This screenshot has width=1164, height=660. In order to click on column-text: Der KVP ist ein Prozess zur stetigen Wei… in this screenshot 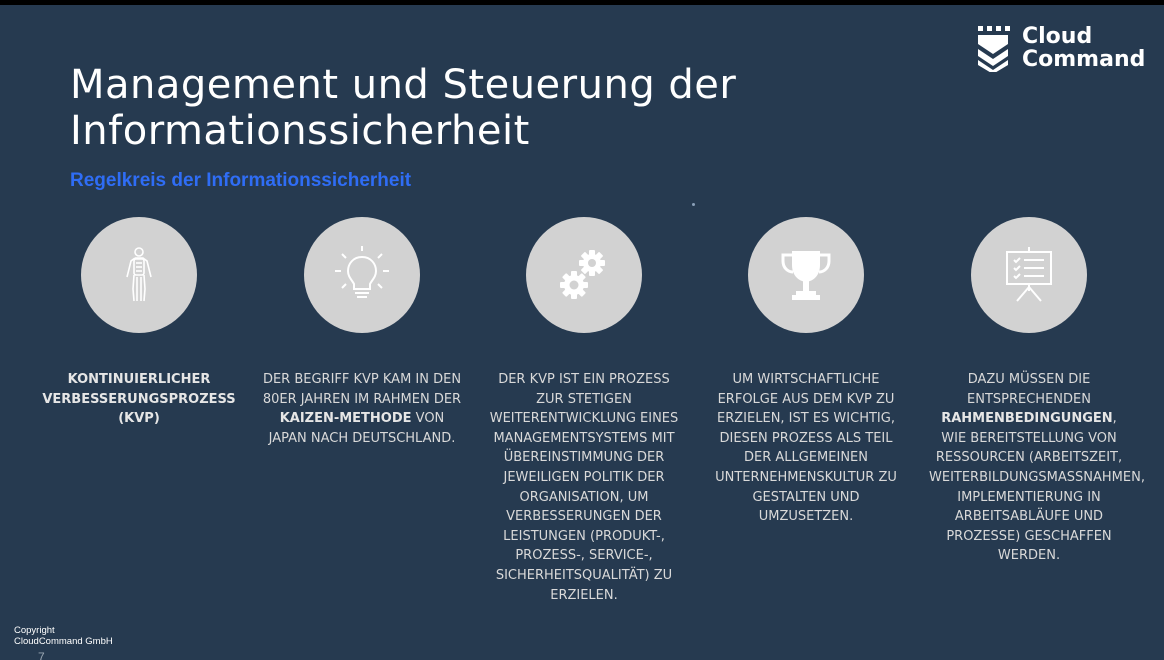, I will do `click(584, 487)`.